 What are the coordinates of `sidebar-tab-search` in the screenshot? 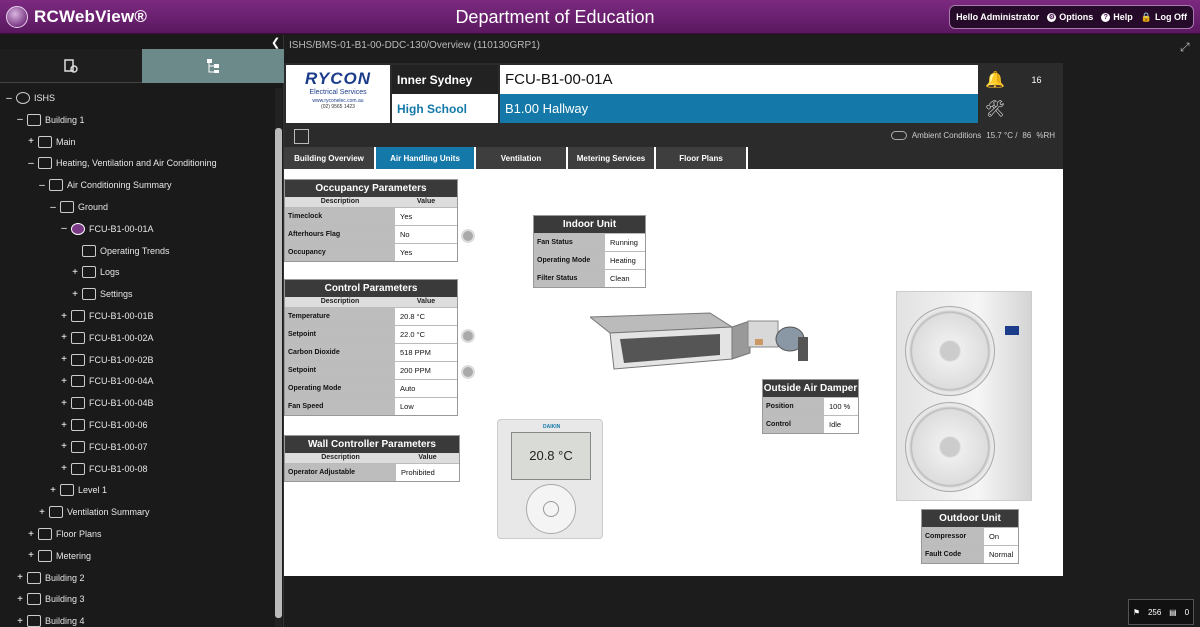 It's located at (71, 66).